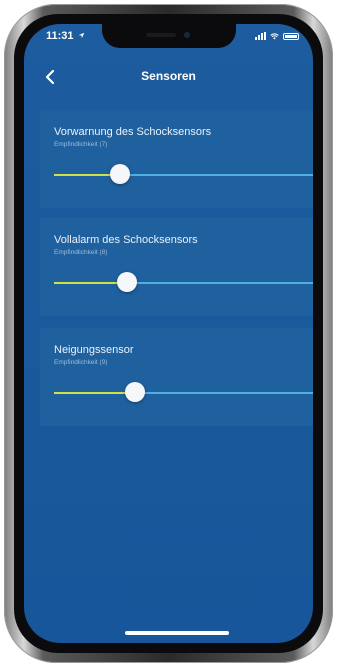 The image size is (337, 667). I want to click on sensor-title: Vollalarm des Schocksensors, so click(126, 240).